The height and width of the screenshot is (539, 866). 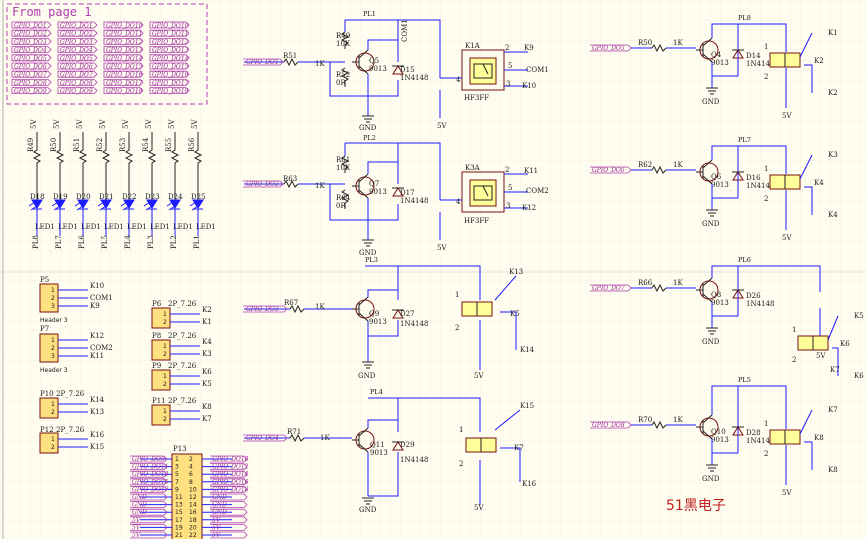 What do you see at coordinates (537, 70) in the screenshot?
I see `net-com1: COM1` at bounding box center [537, 70].